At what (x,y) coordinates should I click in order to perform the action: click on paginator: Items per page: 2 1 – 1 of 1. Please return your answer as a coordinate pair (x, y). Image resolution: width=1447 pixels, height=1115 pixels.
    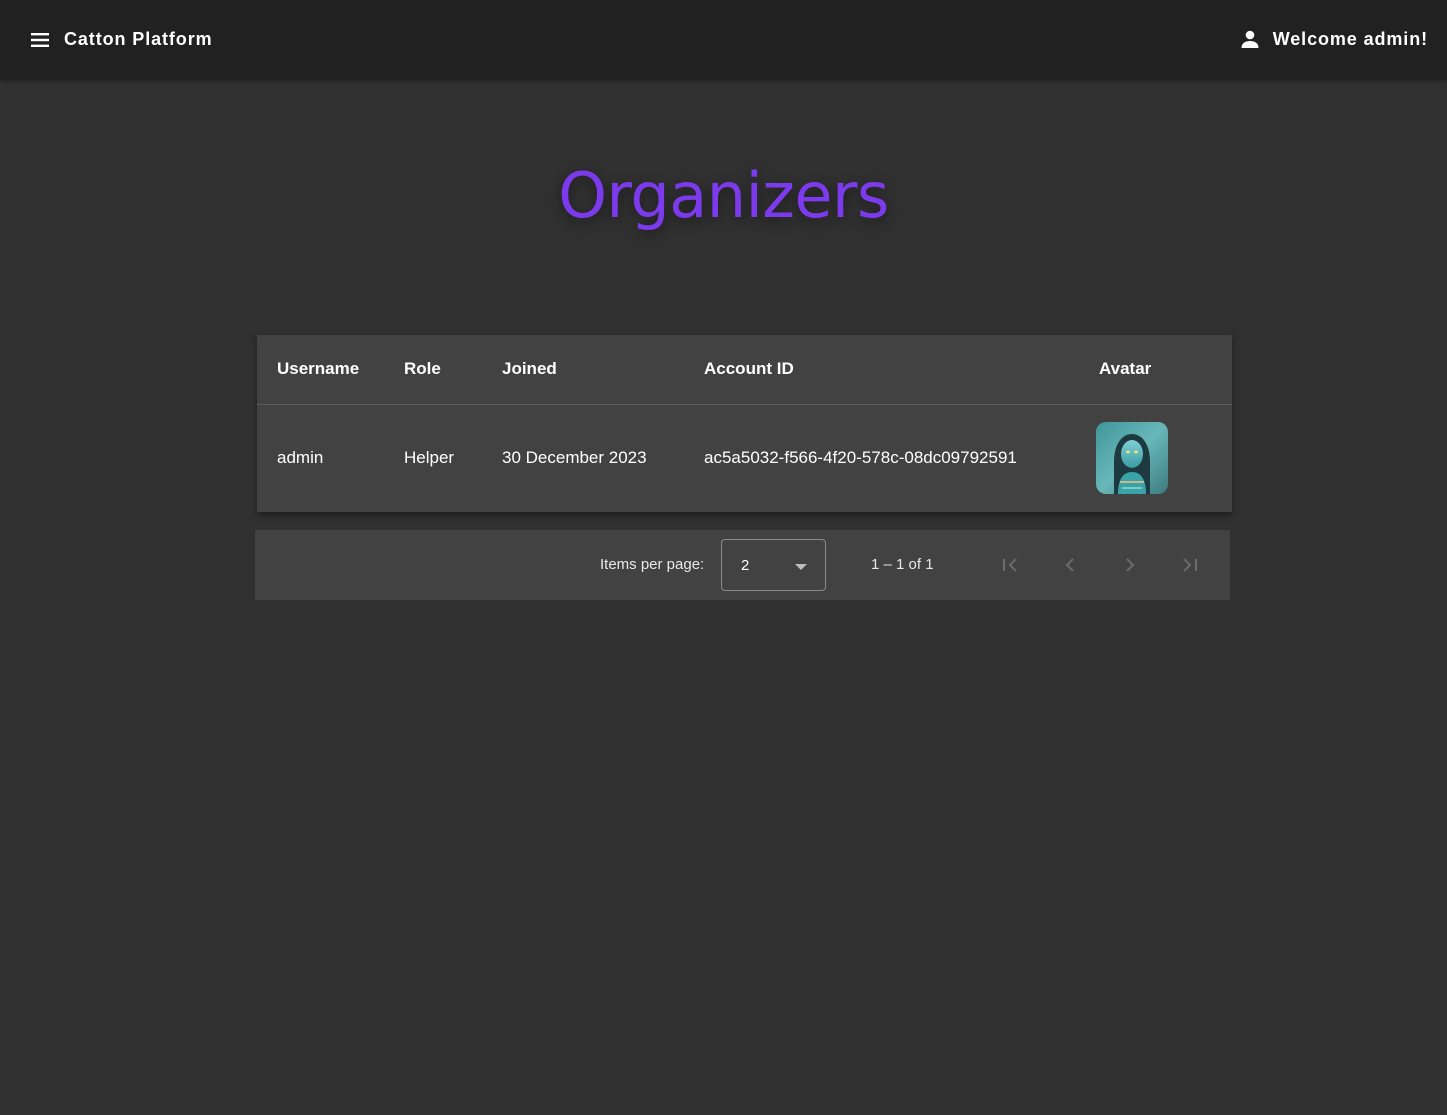
    Looking at the image, I should click on (742, 565).